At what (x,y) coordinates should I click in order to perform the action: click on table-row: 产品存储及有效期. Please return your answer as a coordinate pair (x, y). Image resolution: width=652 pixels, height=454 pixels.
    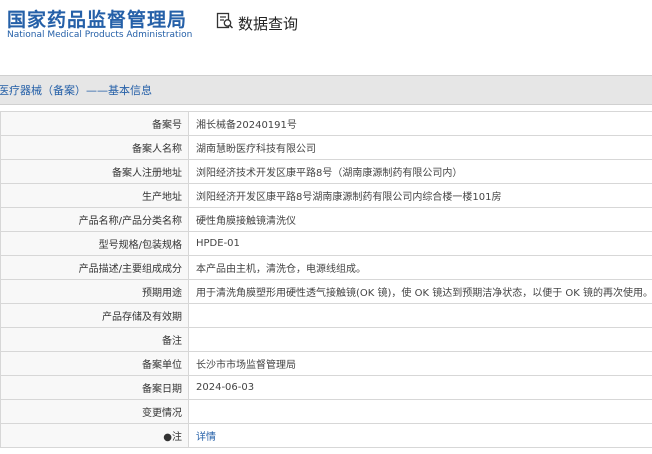
    Looking at the image, I should click on (326, 315).